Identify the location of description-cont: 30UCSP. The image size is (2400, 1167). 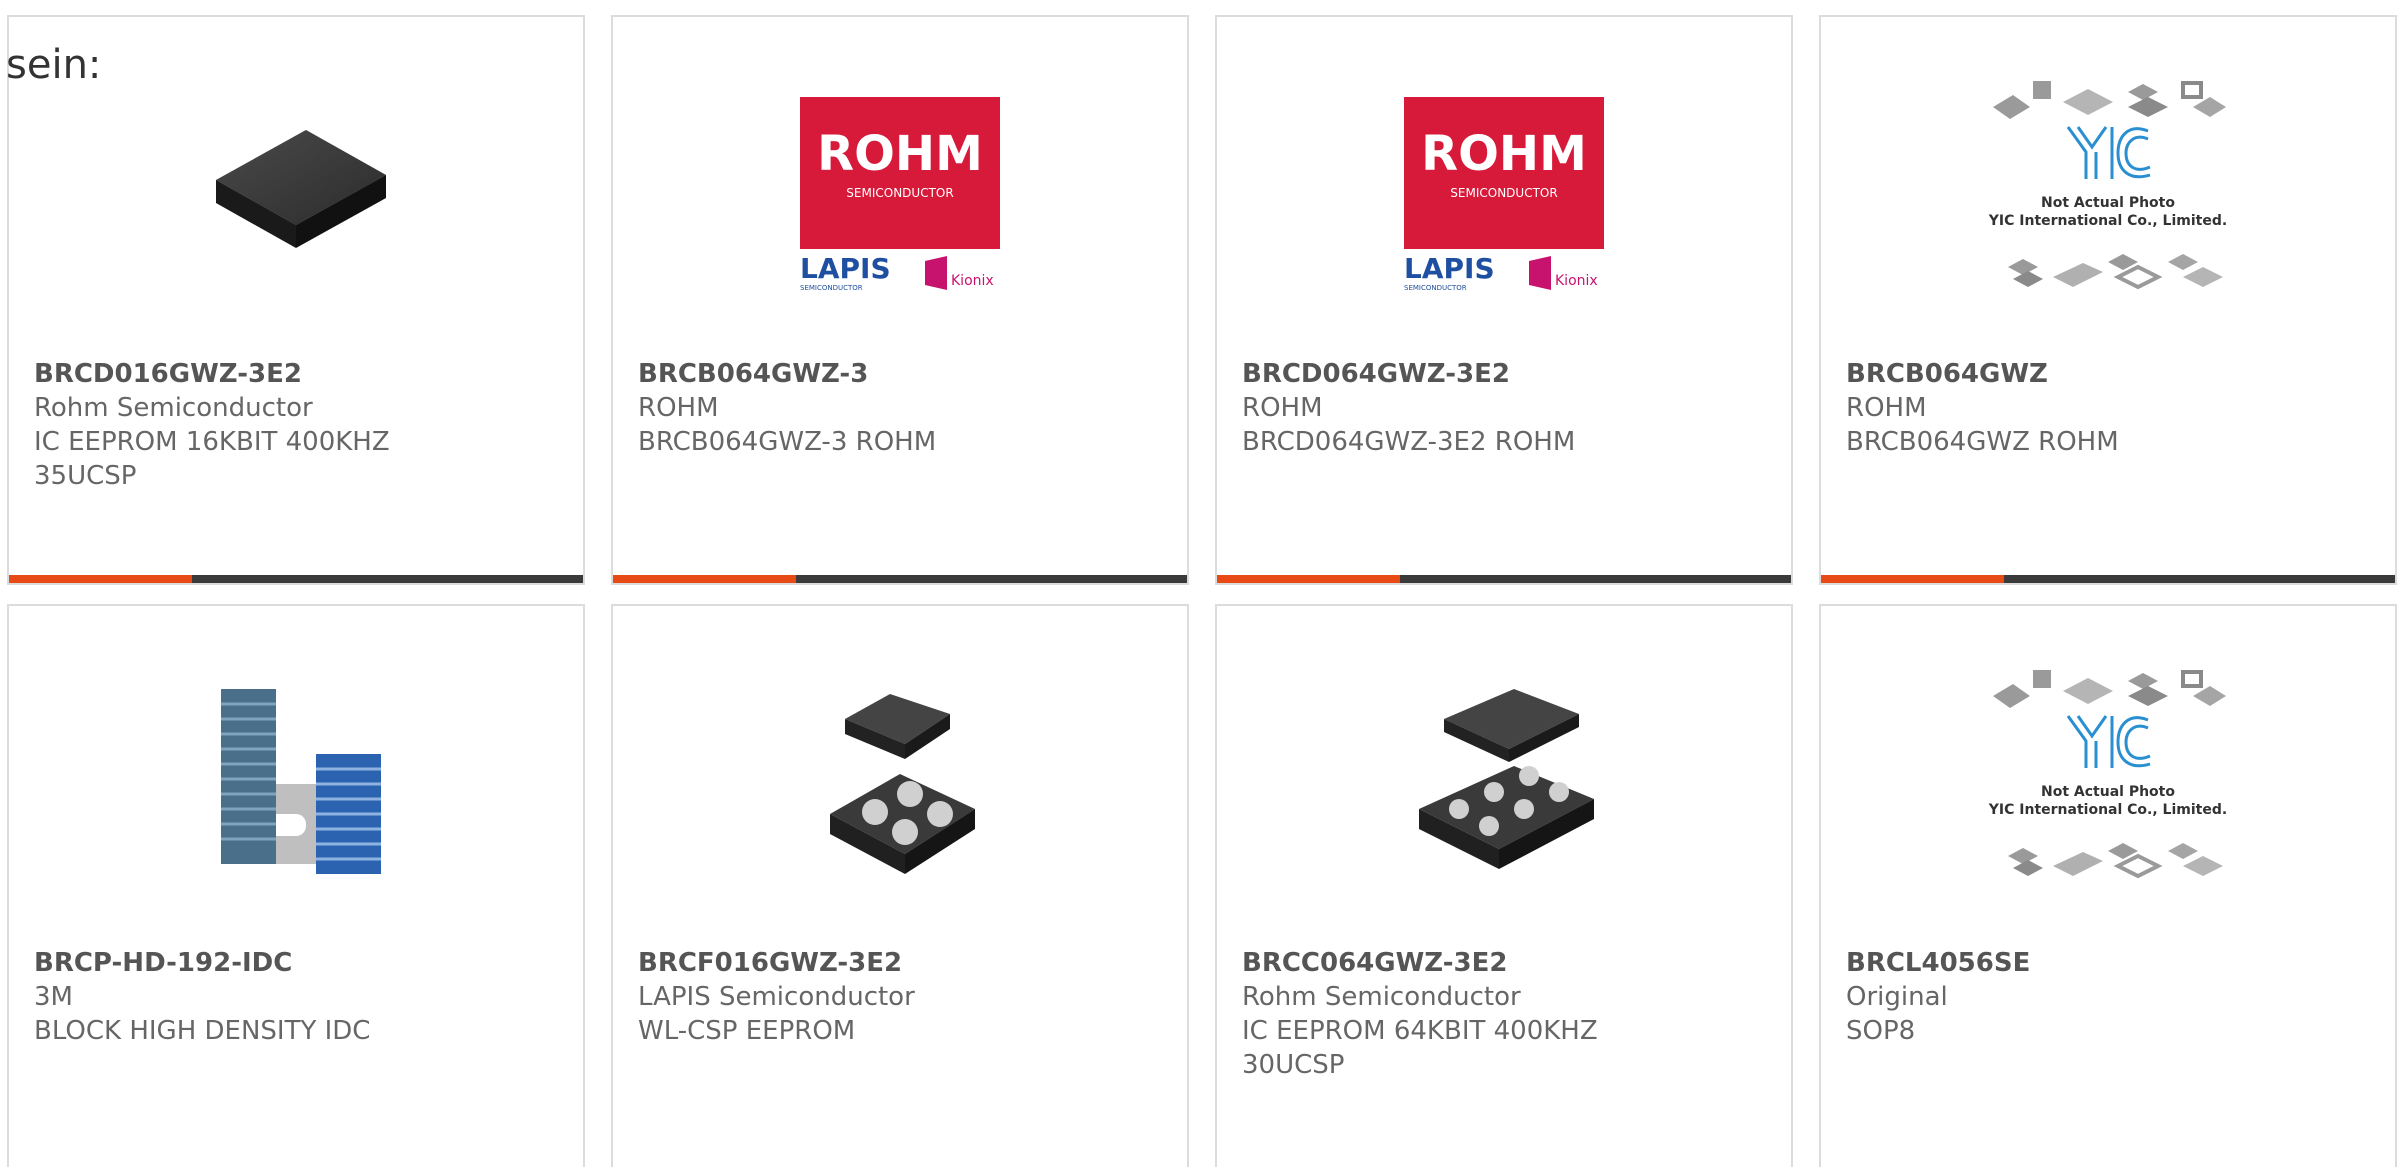
(1293, 1065).